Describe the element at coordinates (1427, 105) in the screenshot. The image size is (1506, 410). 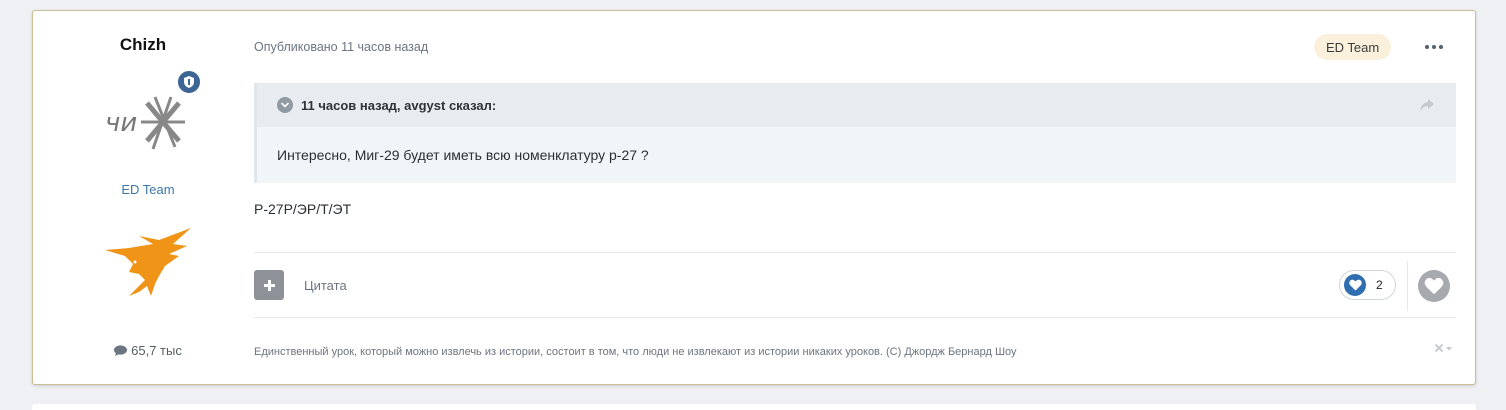
I see `share-icon` at that location.